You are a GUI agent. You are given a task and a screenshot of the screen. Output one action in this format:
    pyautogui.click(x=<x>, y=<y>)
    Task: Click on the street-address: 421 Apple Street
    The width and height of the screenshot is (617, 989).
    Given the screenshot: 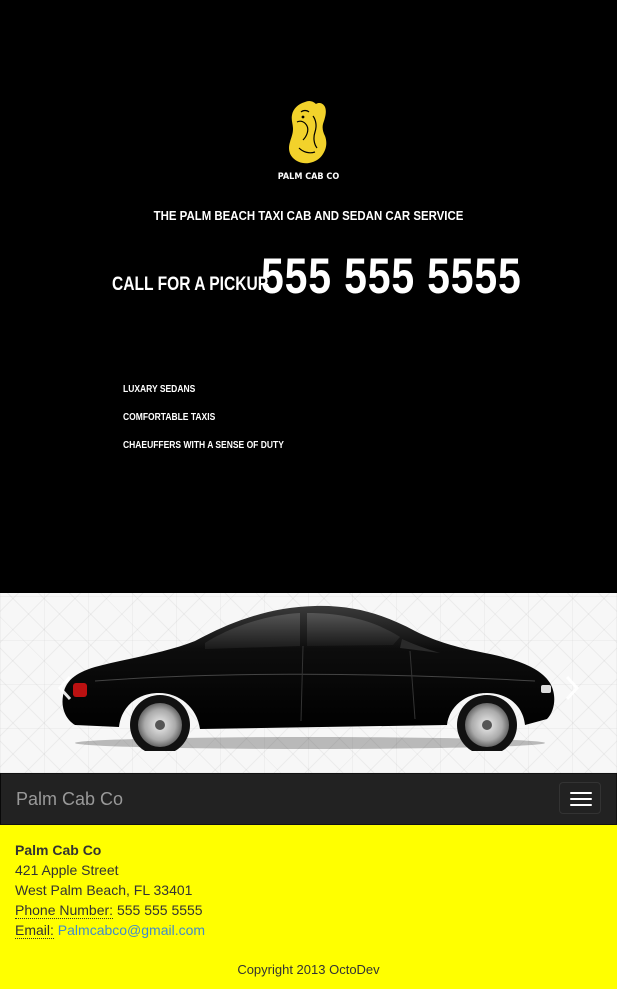 What is the action you would take?
    pyautogui.click(x=67, y=870)
    